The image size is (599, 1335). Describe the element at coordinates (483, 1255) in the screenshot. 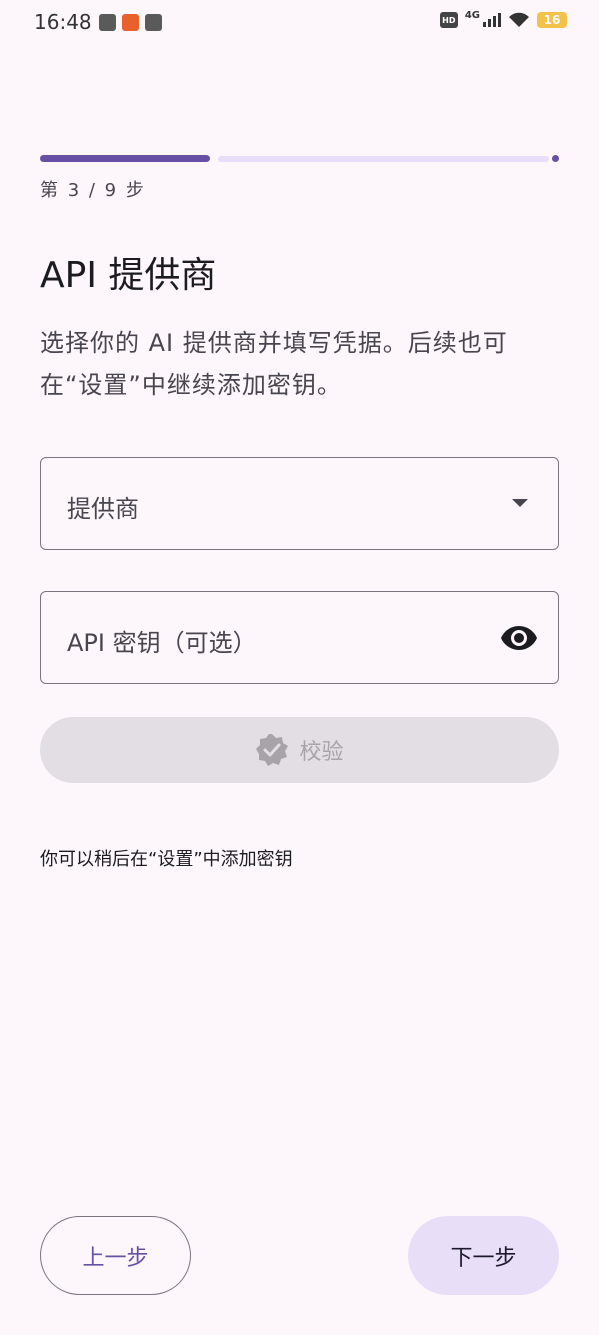

I see `next-button: 下一步` at that location.